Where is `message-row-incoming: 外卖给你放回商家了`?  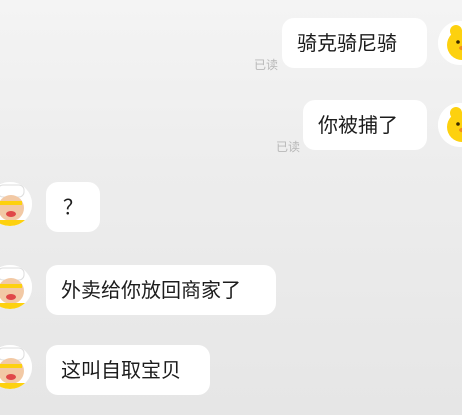
message-row-incoming: 外卖给你放回商家了 is located at coordinates (231, 290).